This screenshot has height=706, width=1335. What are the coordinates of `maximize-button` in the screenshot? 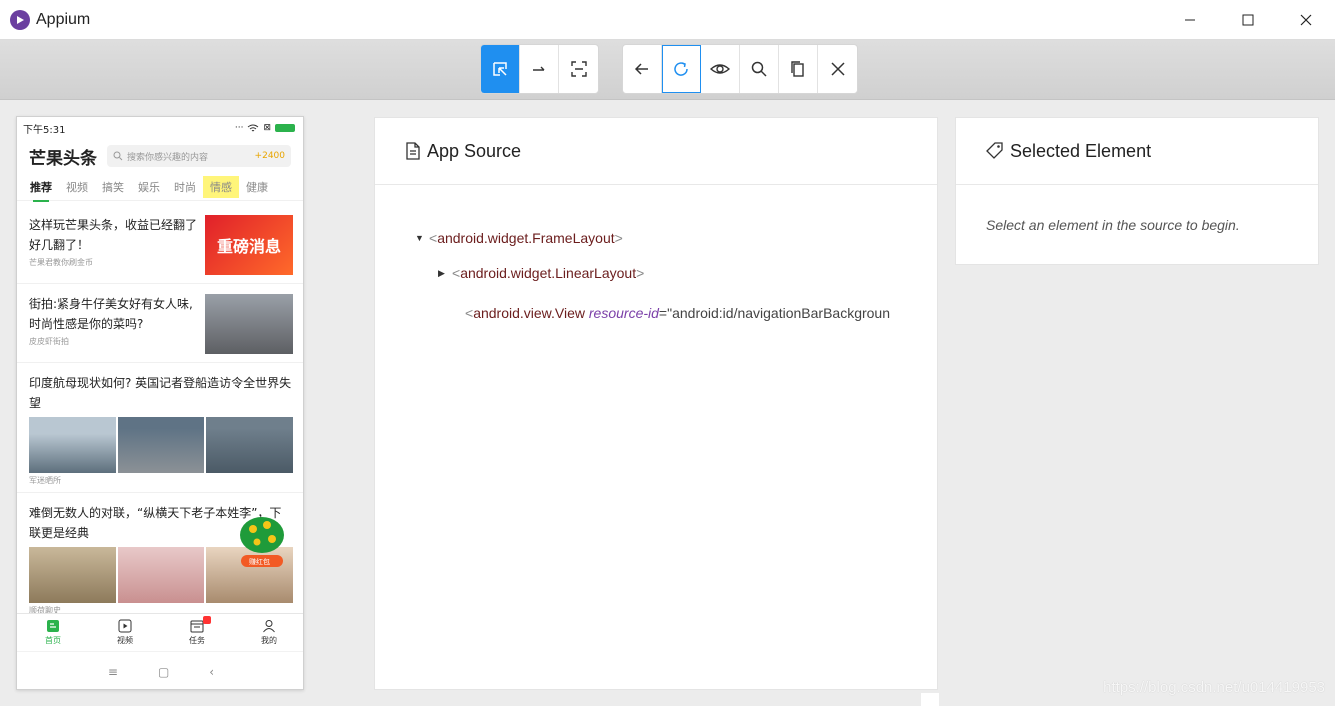 It's located at (1248, 20).